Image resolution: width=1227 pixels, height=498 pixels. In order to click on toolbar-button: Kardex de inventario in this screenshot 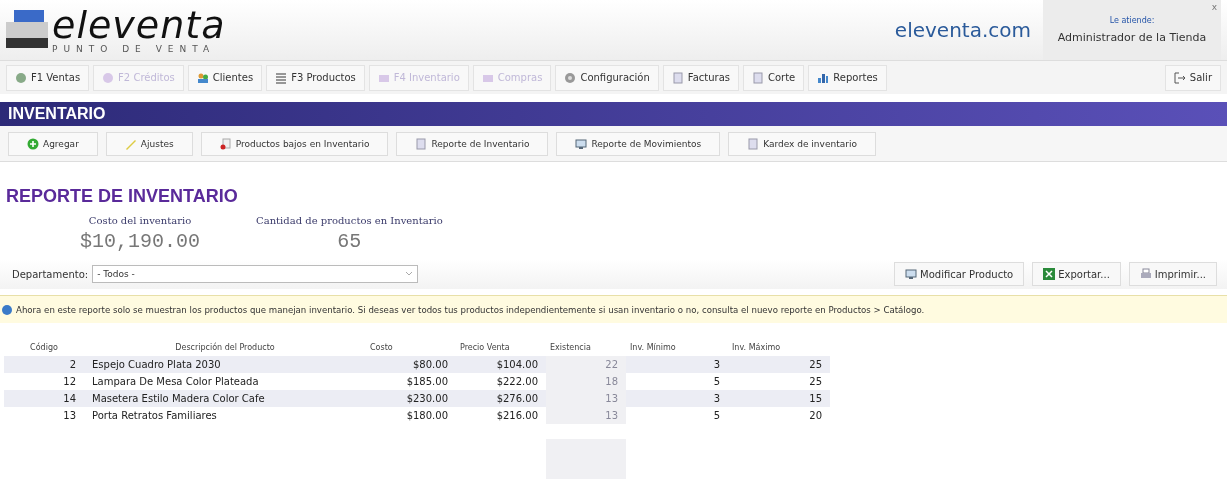, I will do `click(802, 143)`.